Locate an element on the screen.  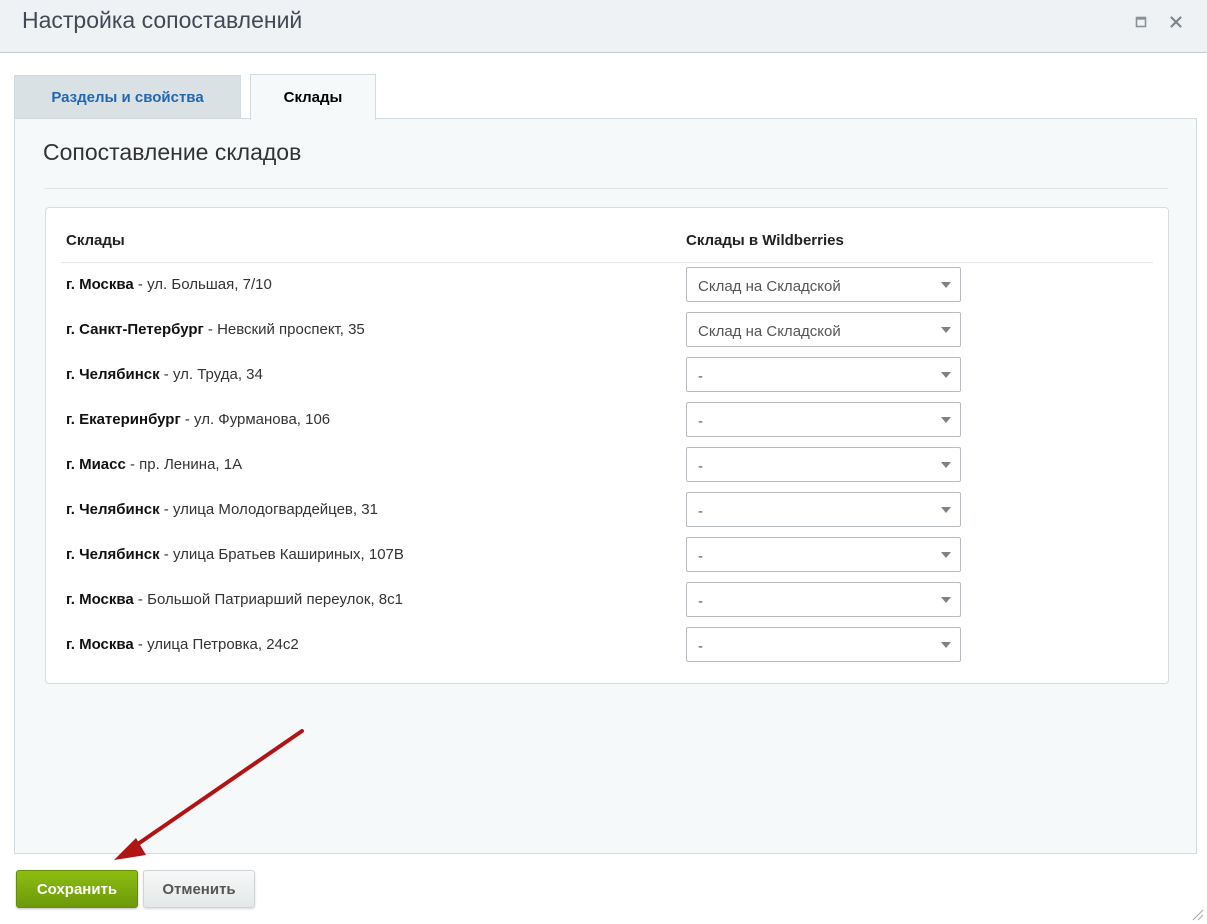
divider is located at coordinates (606, 188).